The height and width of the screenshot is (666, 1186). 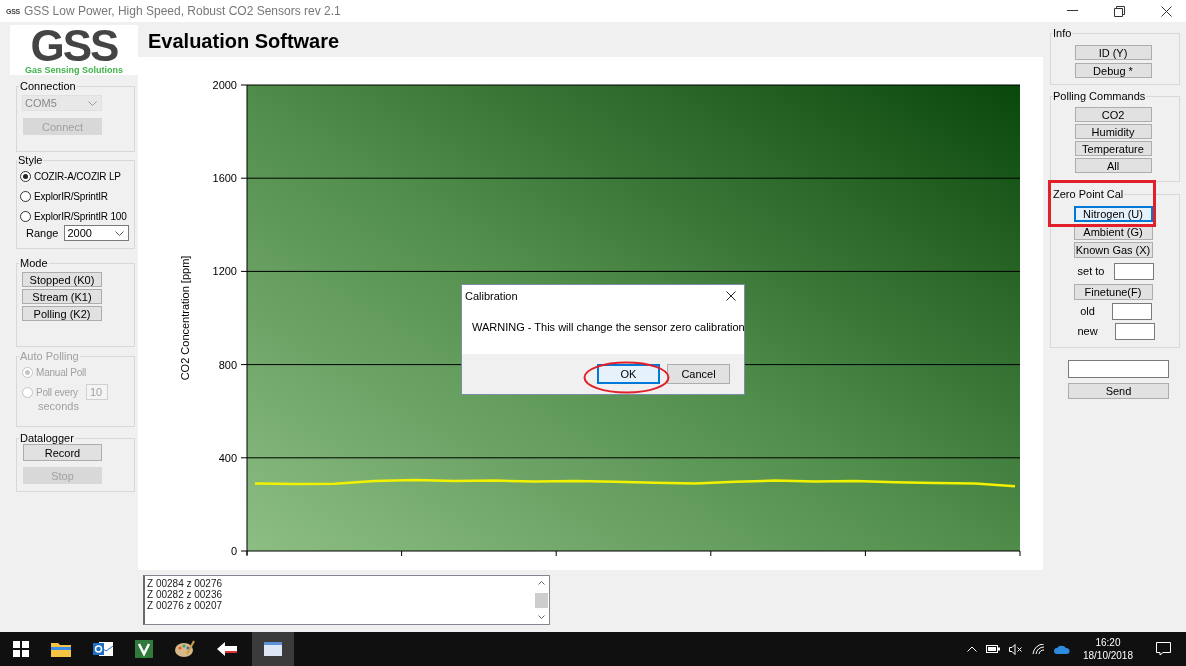 What do you see at coordinates (1061, 649) in the screenshot?
I see `cloud-icon` at bounding box center [1061, 649].